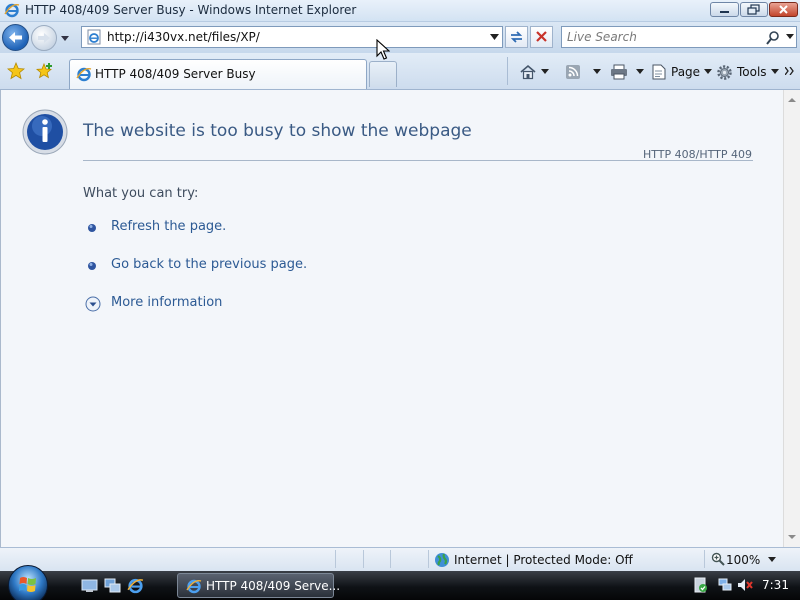 This screenshot has width=800, height=600. What do you see at coordinates (573, 72) in the screenshot?
I see `rss-feed-icon` at bounding box center [573, 72].